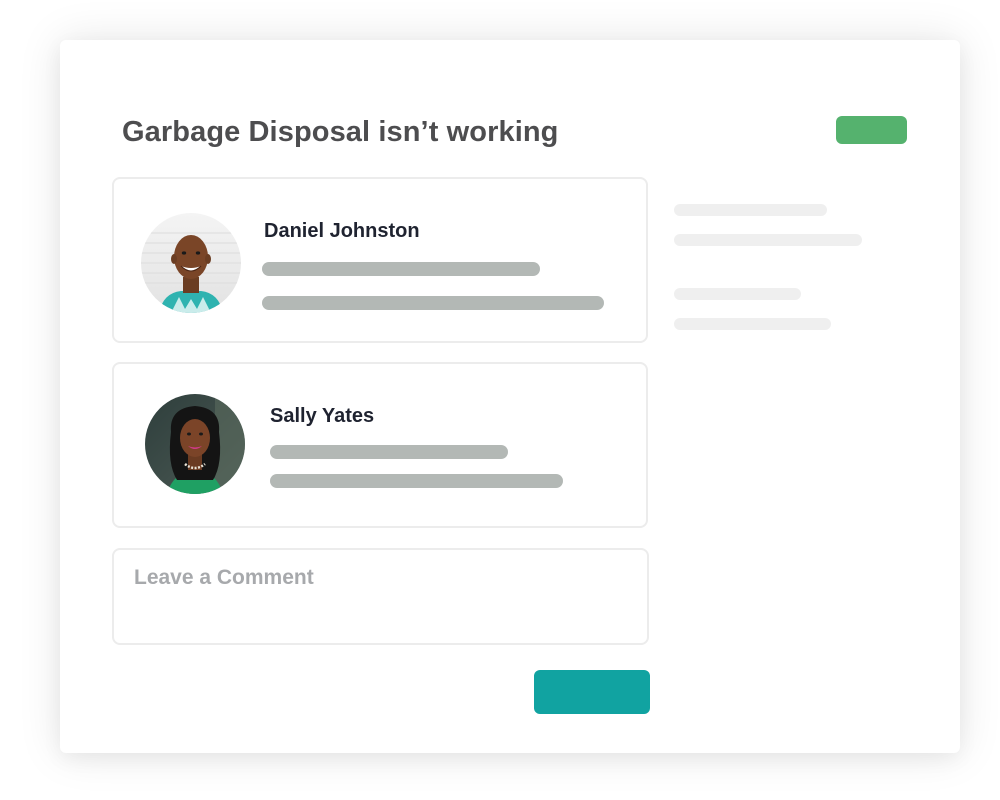 This screenshot has width=1000, height=800. I want to click on comment-author: Daniel Johnston, so click(342, 231).